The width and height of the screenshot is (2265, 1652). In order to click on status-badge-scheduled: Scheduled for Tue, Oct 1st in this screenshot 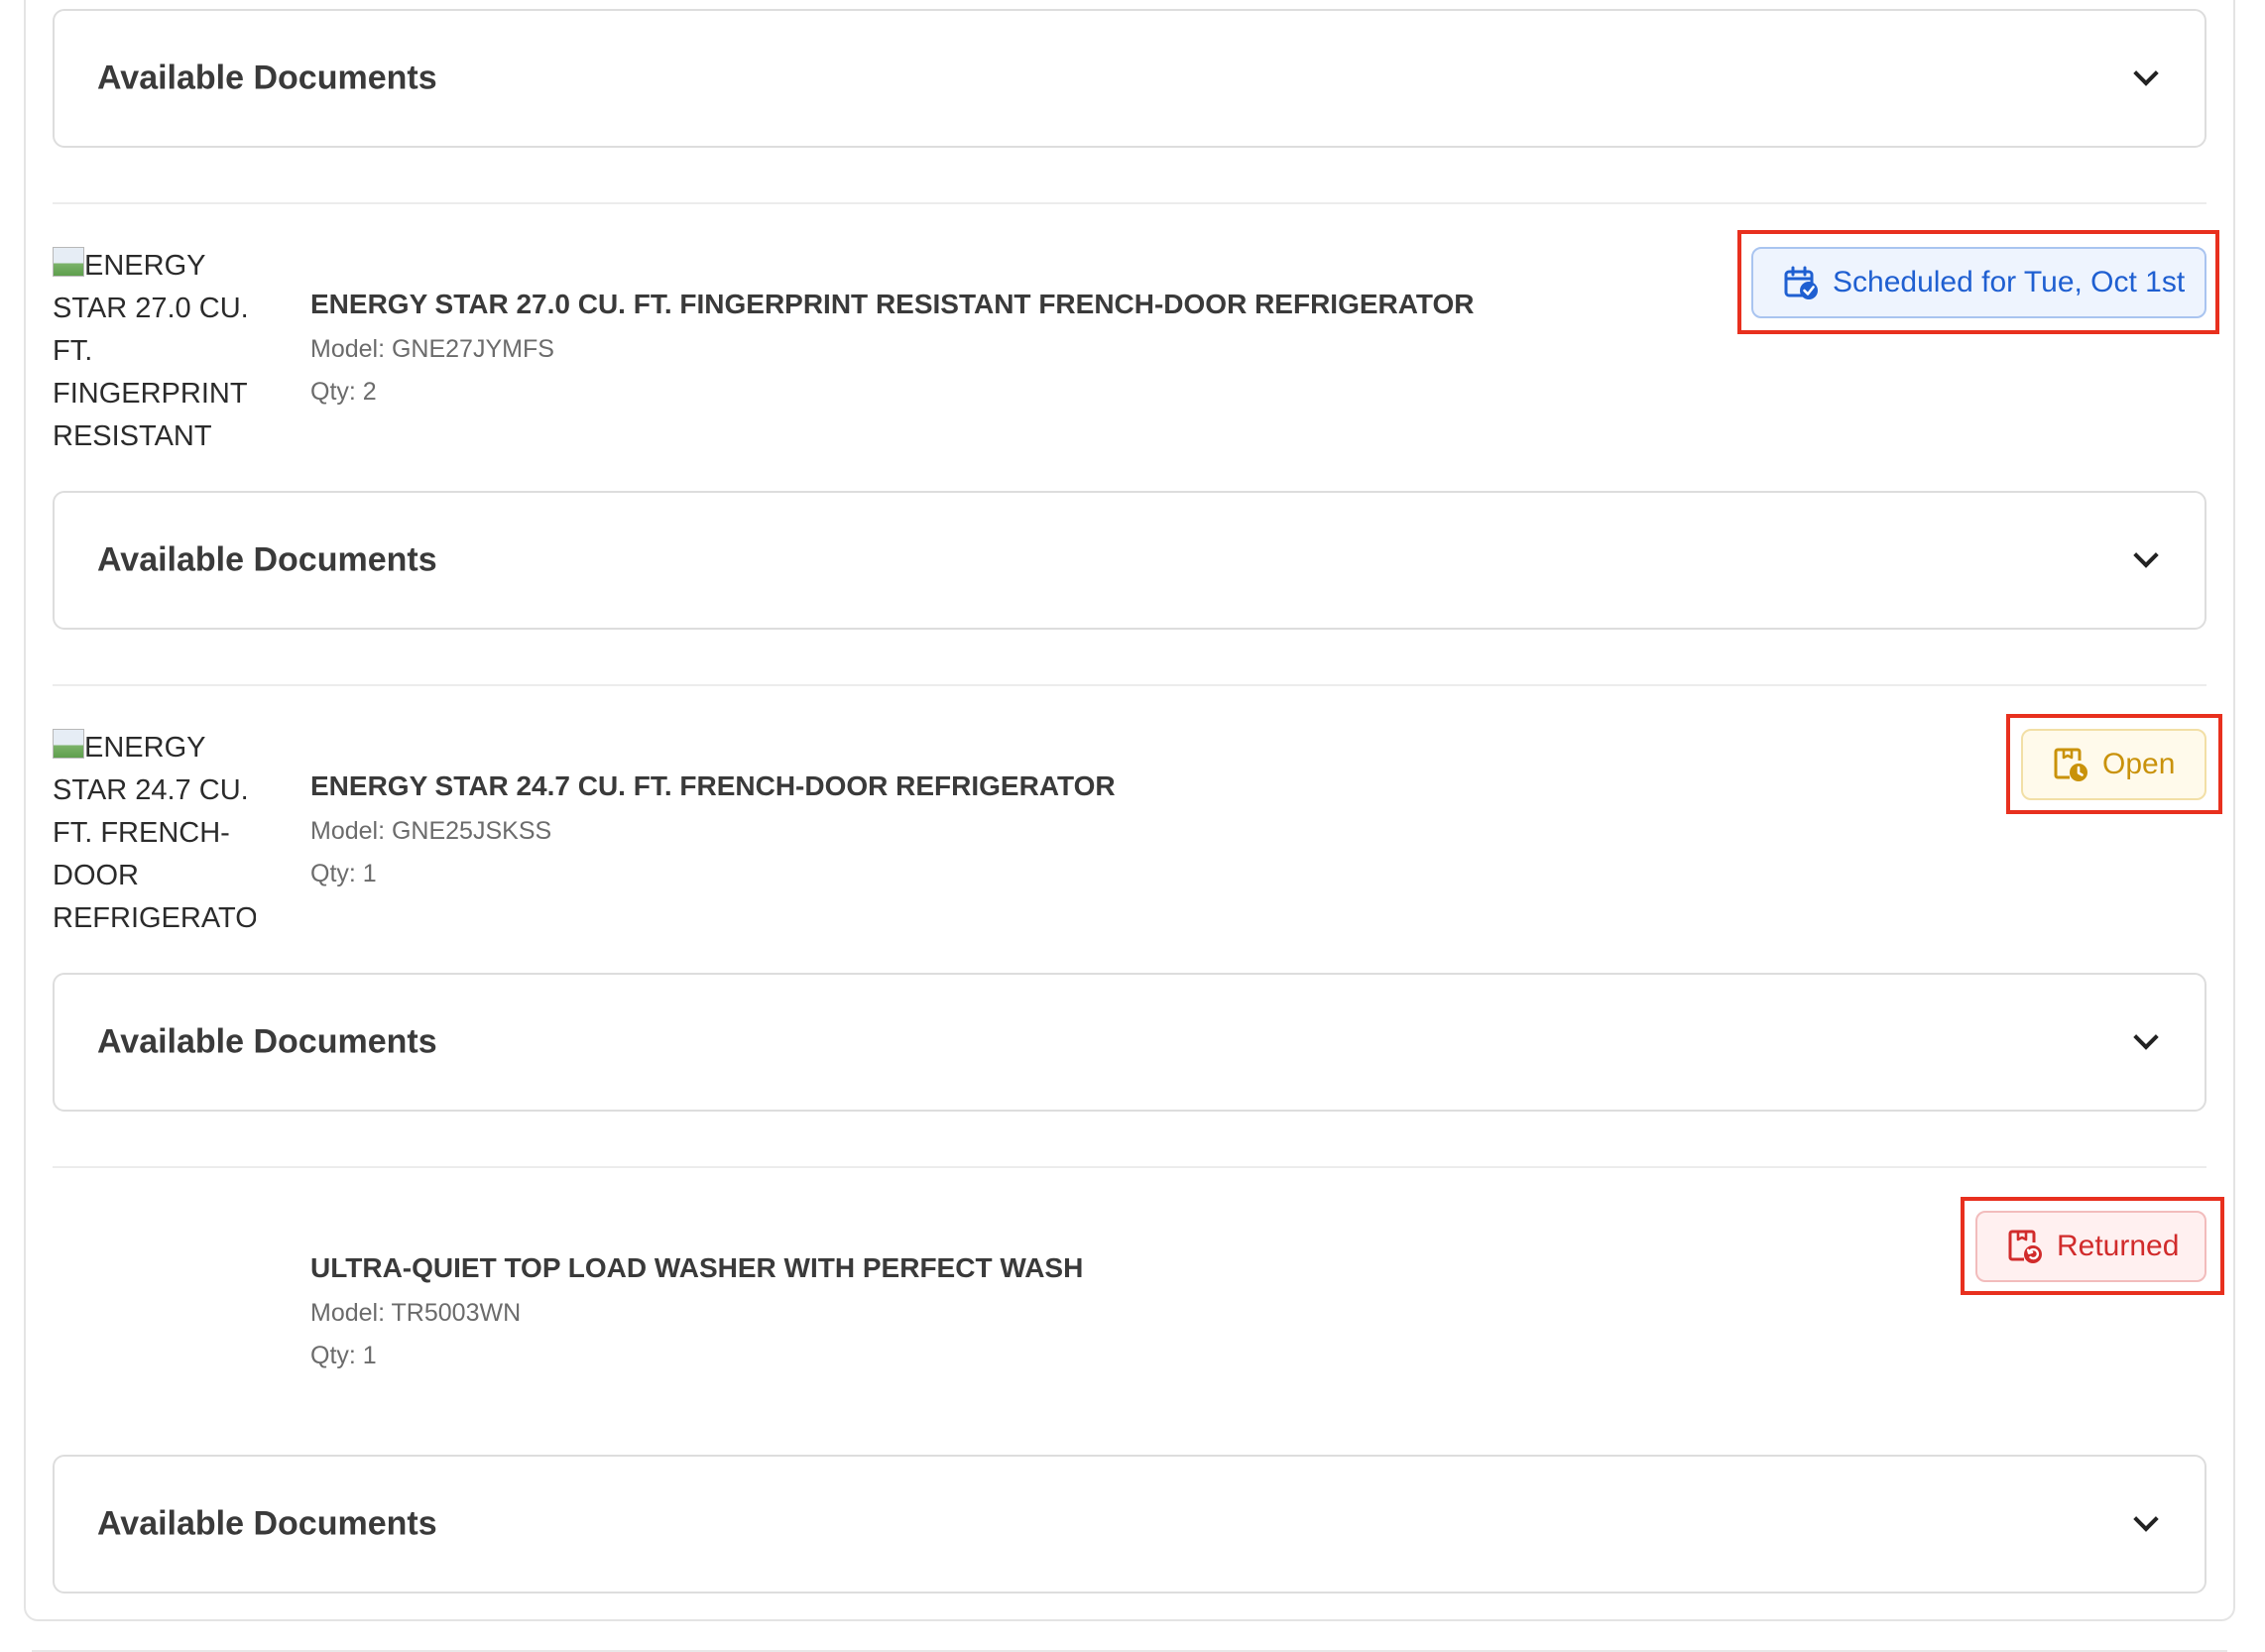, I will do `click(1978, 282)`.